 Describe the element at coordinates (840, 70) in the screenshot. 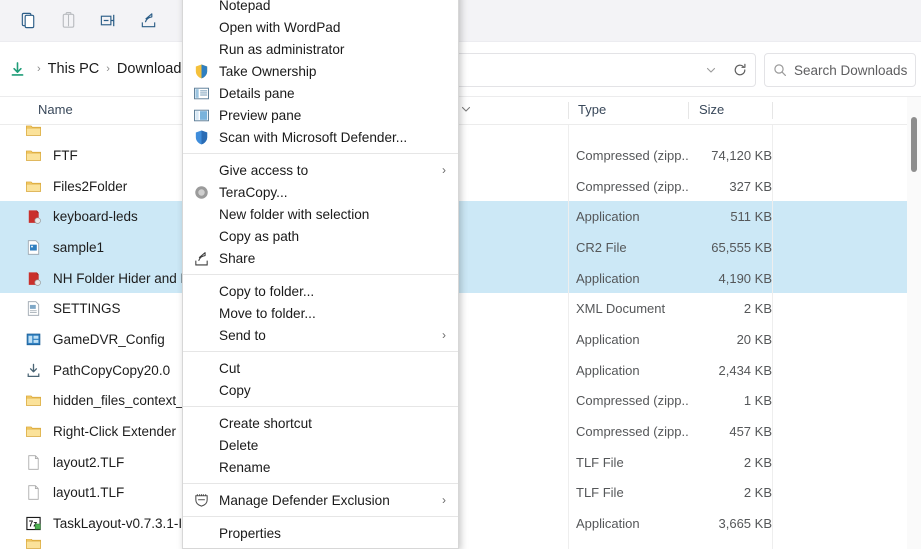

I see `search-box: Search Downloads` at that location.